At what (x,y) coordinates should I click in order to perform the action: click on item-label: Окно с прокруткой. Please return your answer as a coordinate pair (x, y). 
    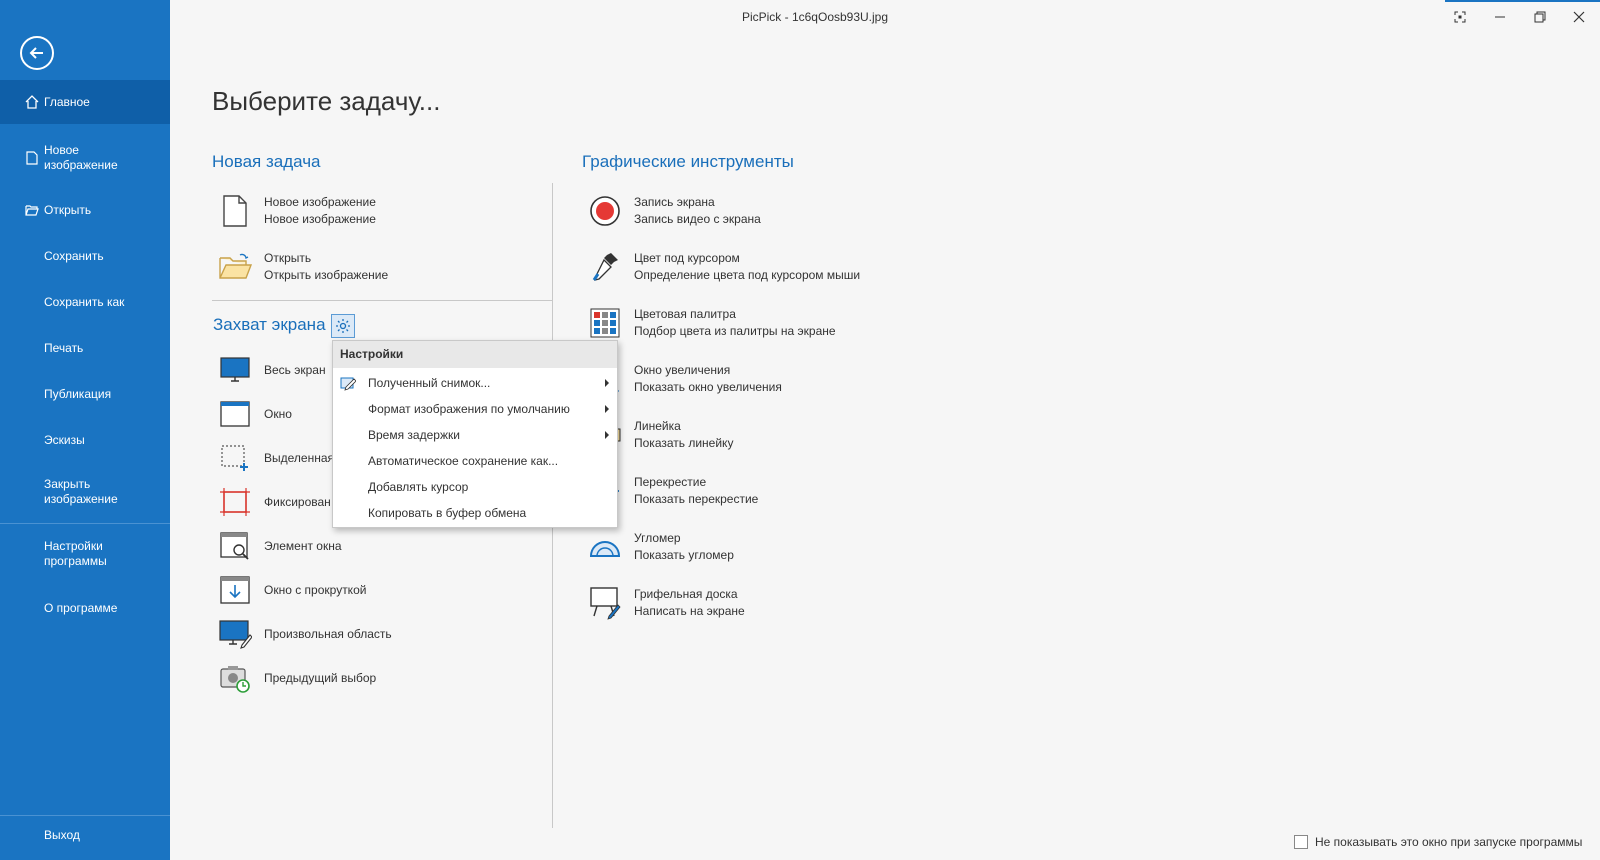
    Looking at the image, I should click on (315, 589).